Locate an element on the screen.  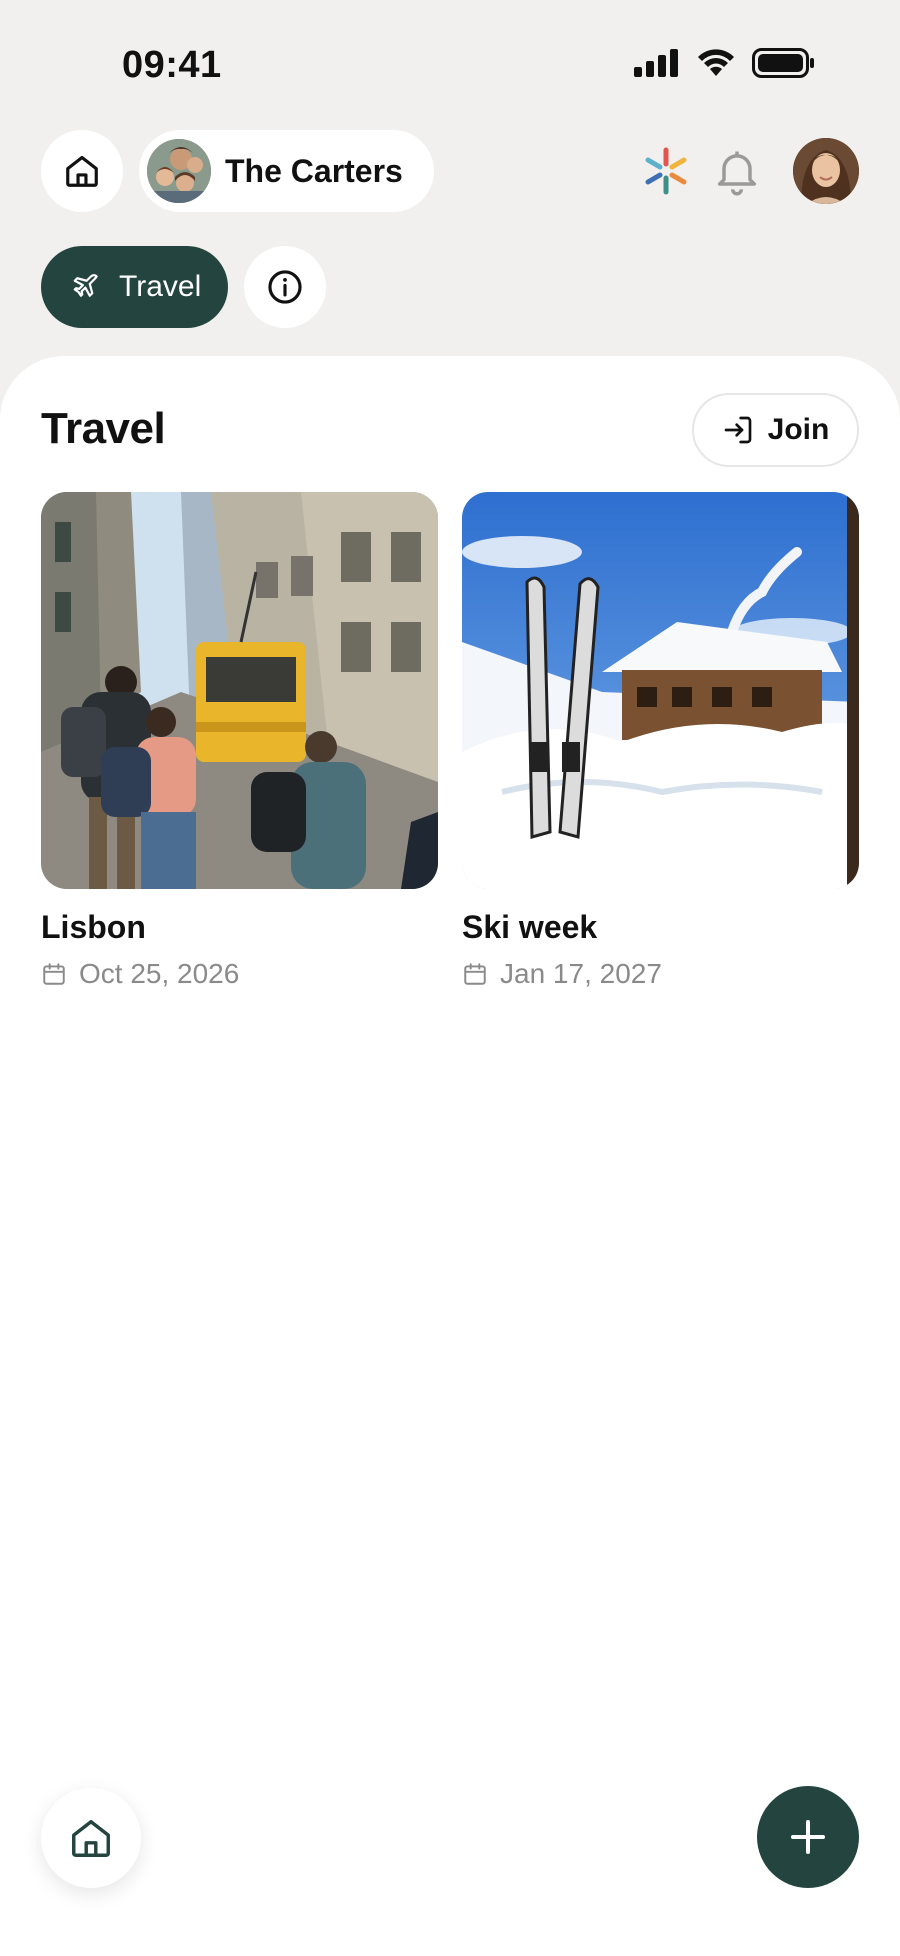
travel-chip: Travel is located at coordinates (134, 287).